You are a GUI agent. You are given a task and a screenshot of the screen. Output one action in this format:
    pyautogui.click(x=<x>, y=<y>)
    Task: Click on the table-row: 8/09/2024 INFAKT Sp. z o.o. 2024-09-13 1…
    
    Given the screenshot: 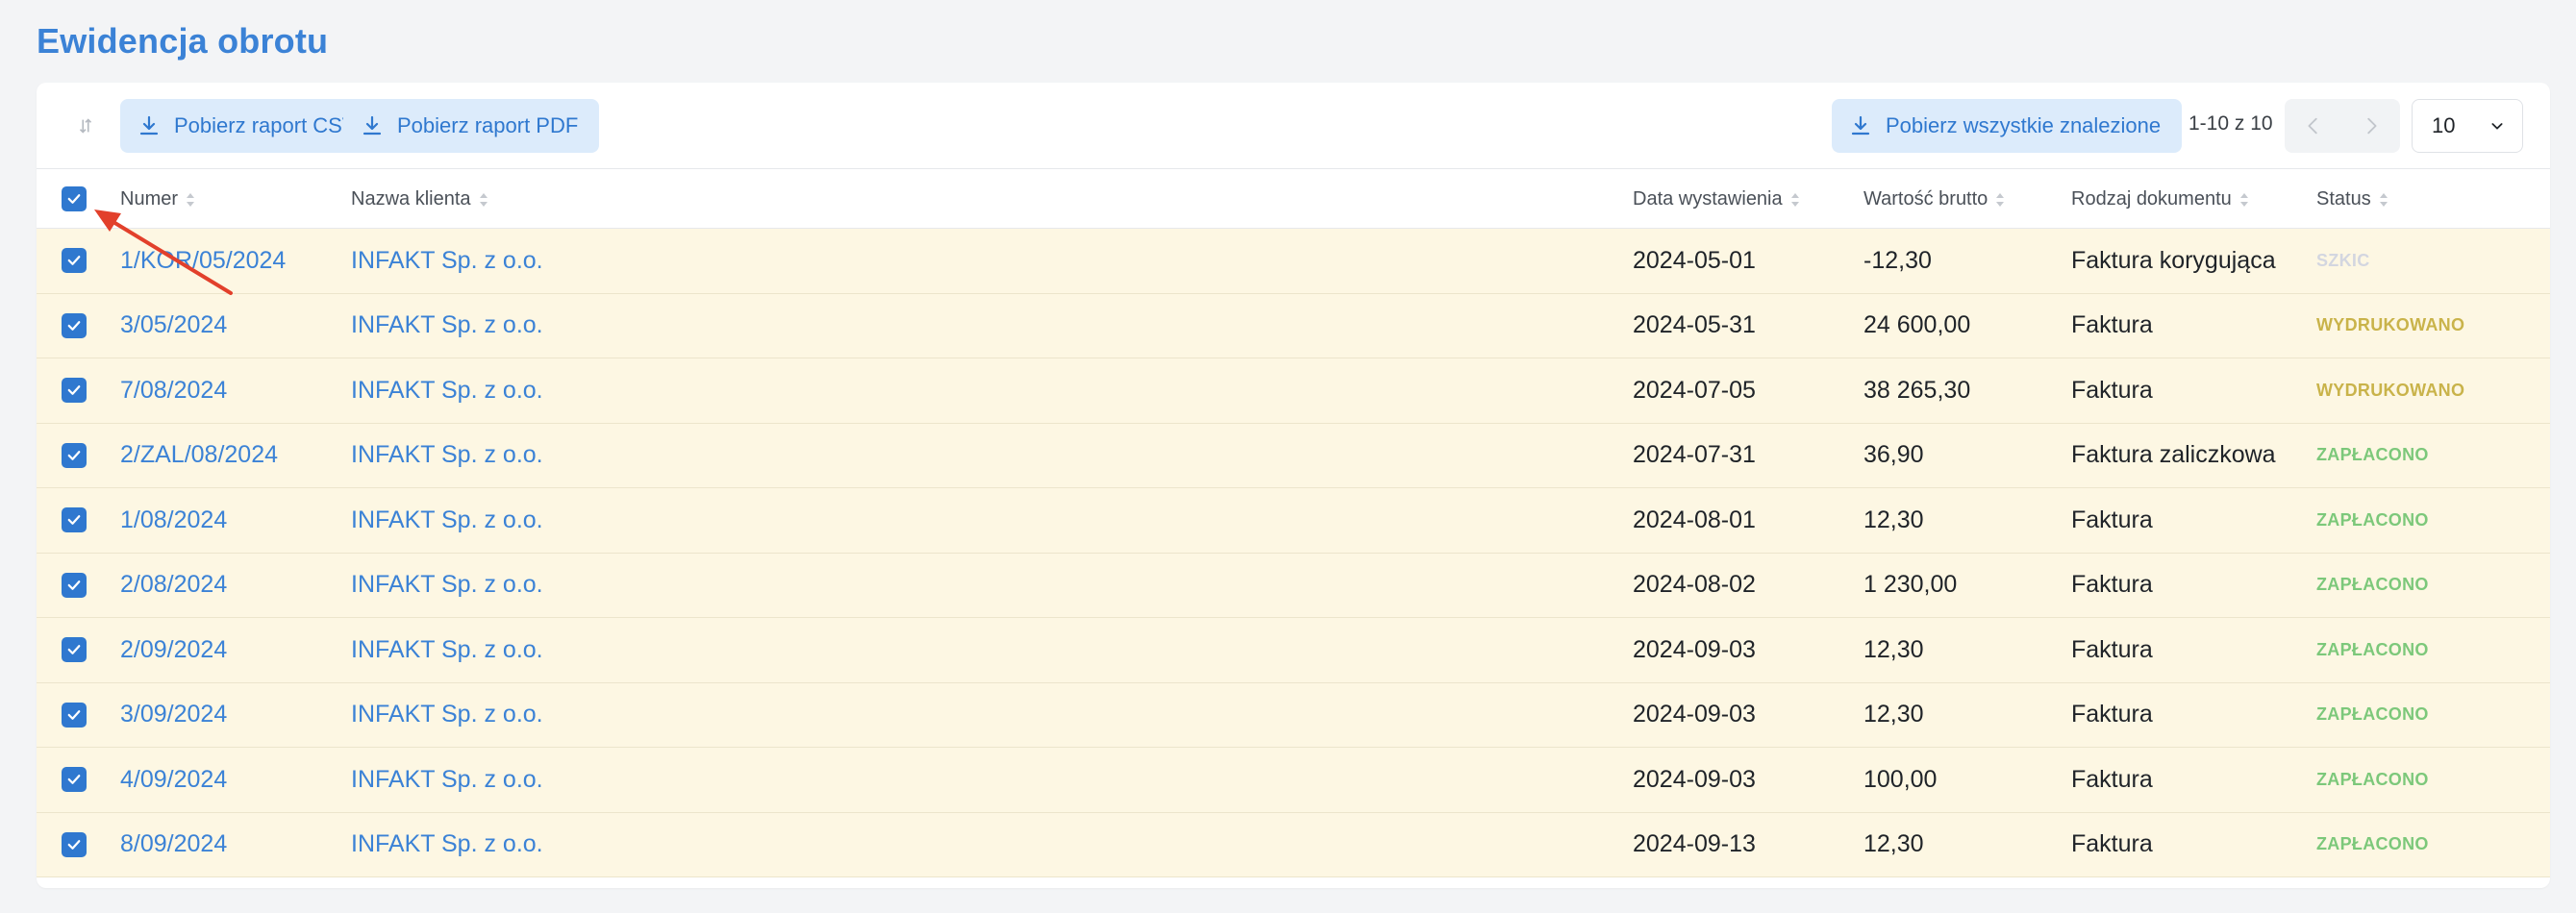 What is the action you would take?
    pyautogui.click(x=1293, y=844)
    